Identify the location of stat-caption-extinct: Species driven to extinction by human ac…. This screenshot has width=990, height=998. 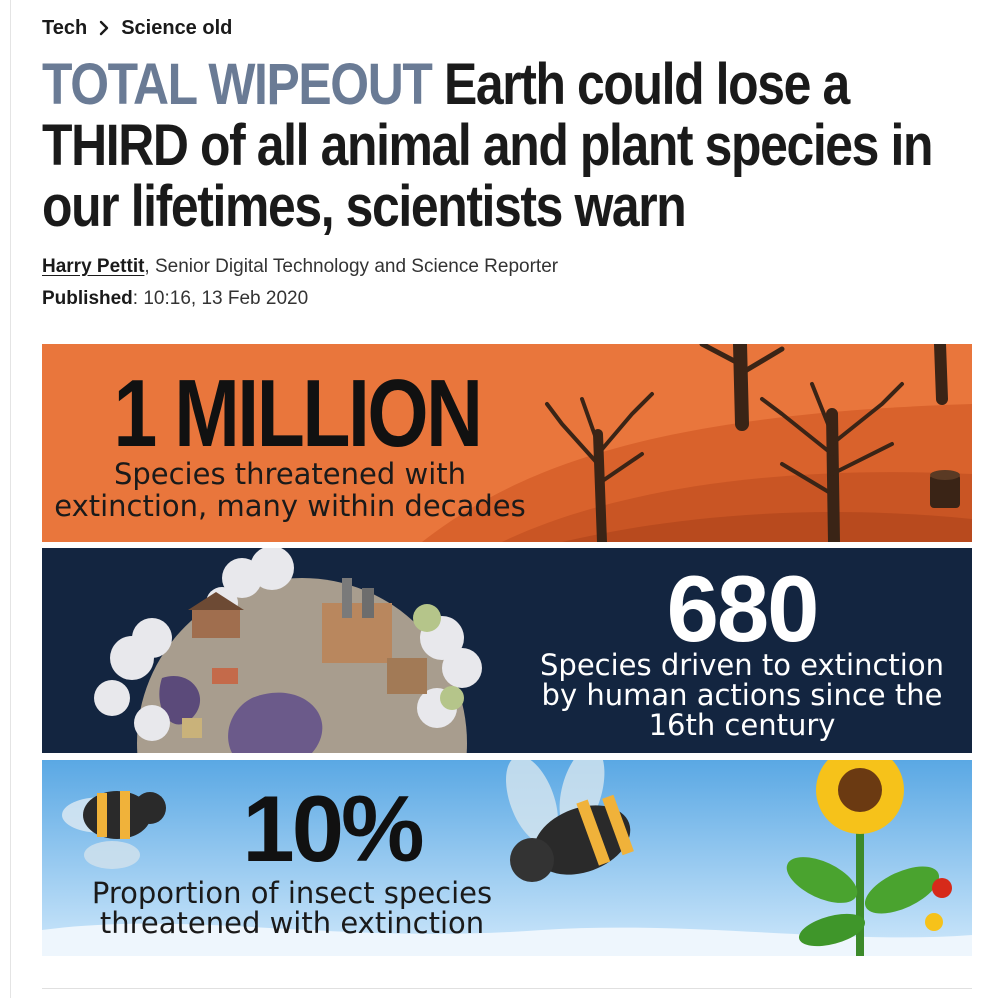
(742, 695).